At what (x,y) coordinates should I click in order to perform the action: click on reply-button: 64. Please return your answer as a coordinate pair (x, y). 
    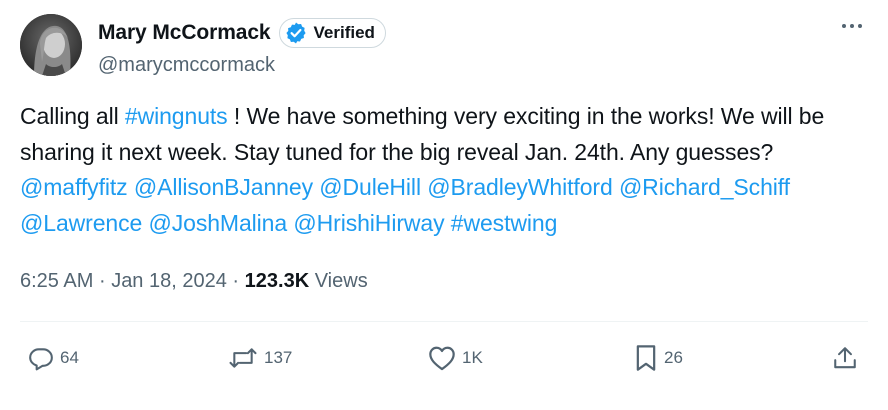
    Looking at the image, I should click on (53, 358).